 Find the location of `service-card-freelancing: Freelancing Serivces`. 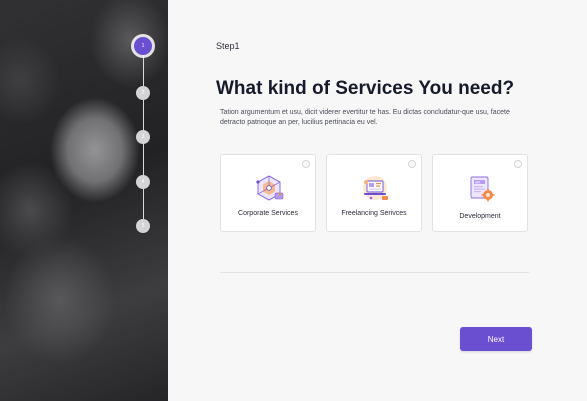

service-card-freelancing: Freelancing Serivces is located at coordinates (374, 193).